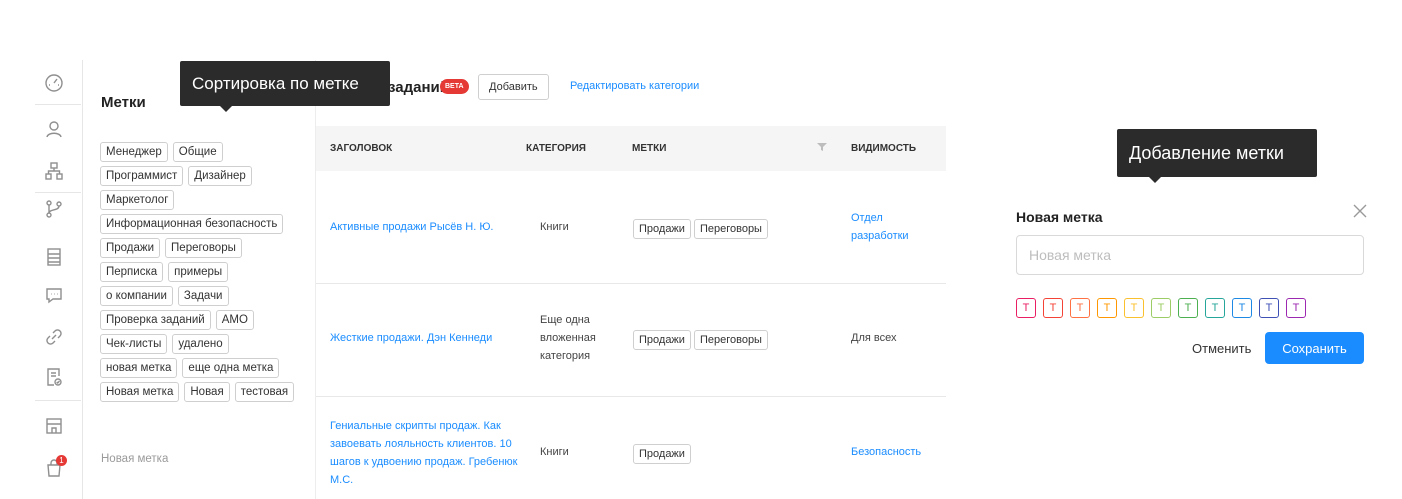 This screenshot has width=1402, height=499. I want to click on close-icon, so click(1360, 211).